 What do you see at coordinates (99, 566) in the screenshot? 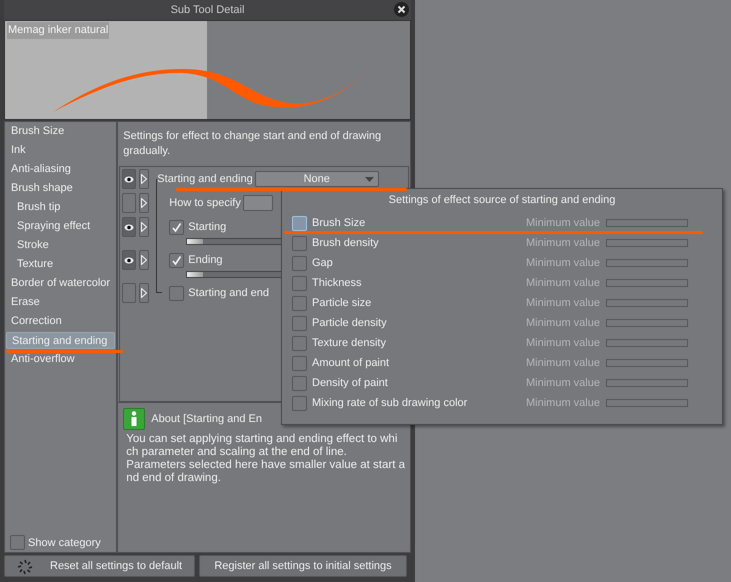
I see `reset-button: Reset all settings to default` at bounding box center [99, 566].